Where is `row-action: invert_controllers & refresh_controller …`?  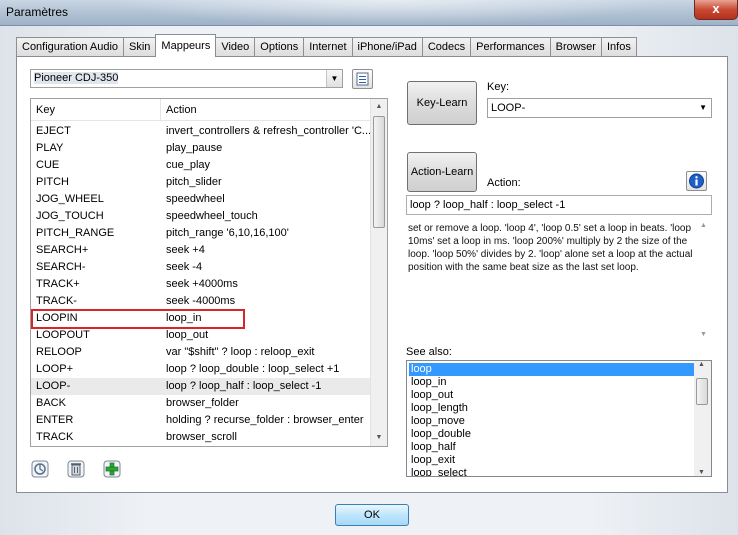 row-action: invert_controllers & refresh_controller … is located at coordinates (269, 131).